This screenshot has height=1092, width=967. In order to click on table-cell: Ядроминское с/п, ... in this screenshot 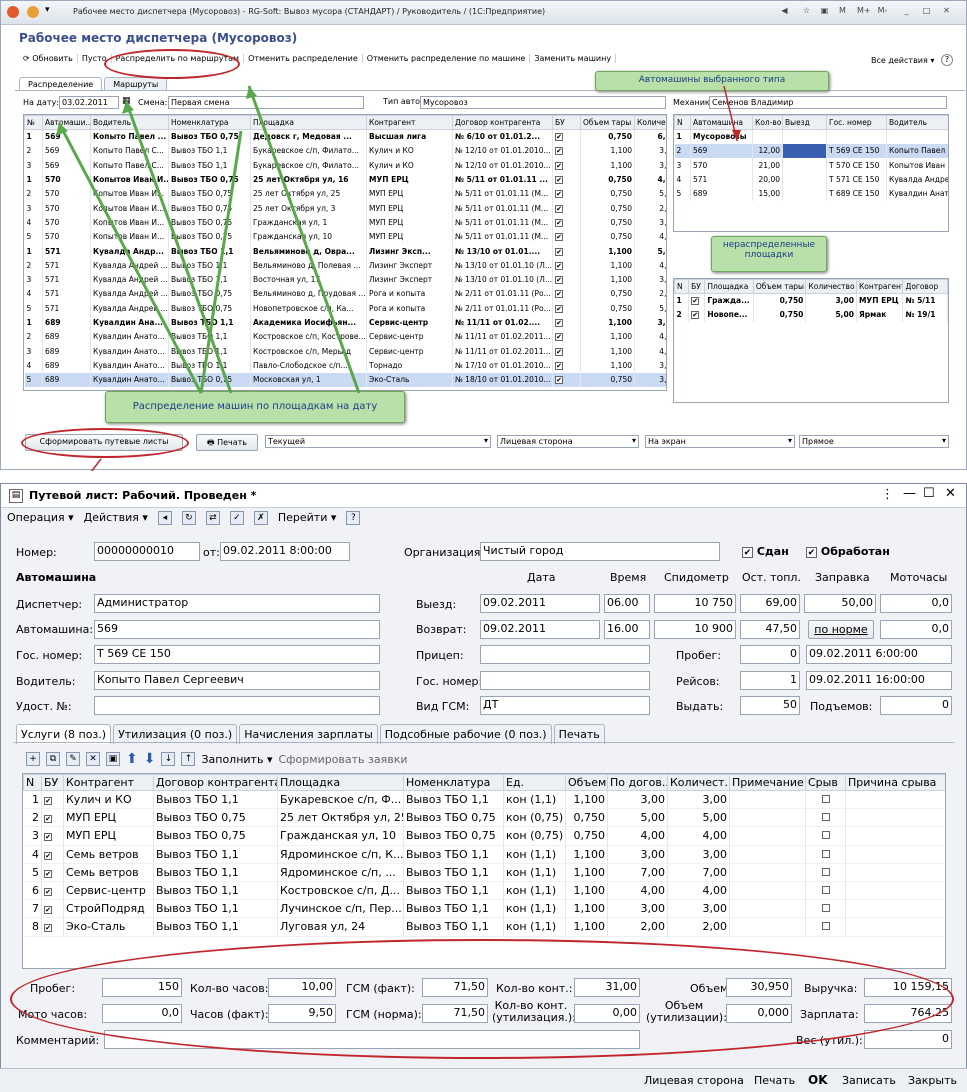, I will do `click(340, 872)`.